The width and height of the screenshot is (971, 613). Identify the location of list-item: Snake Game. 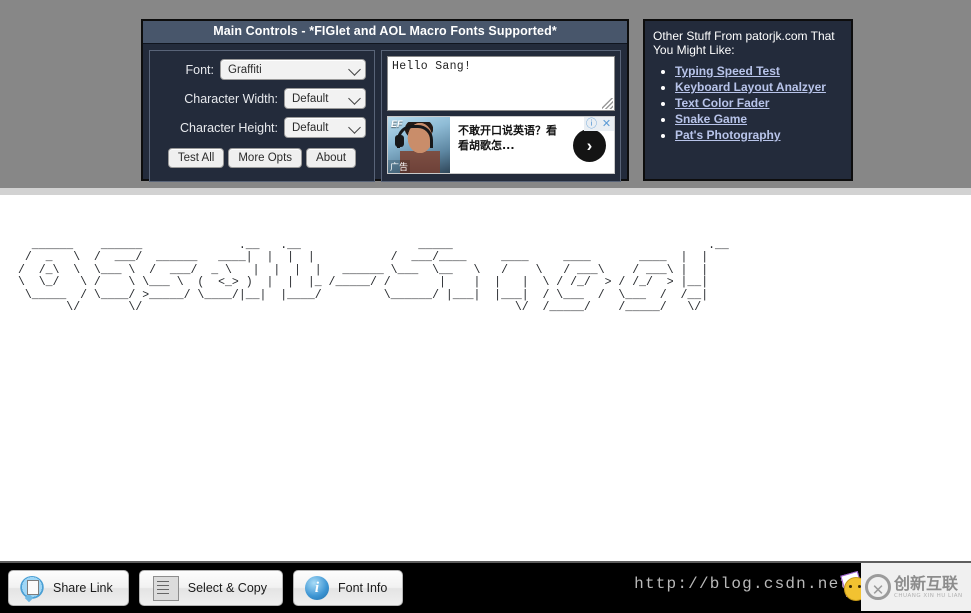
(759, 119).